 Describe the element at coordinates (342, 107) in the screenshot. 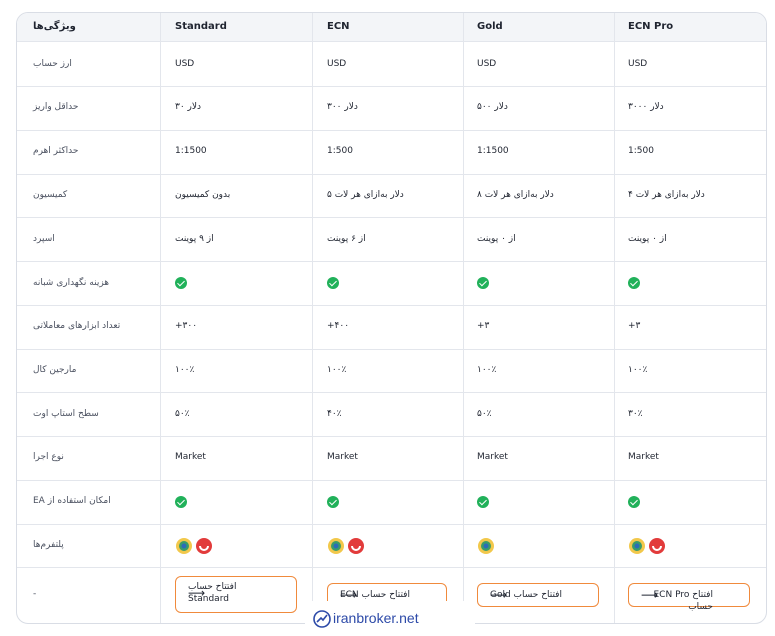

I see `cell-ecn-min-deposit: دلار ۳۰۰` at that location.